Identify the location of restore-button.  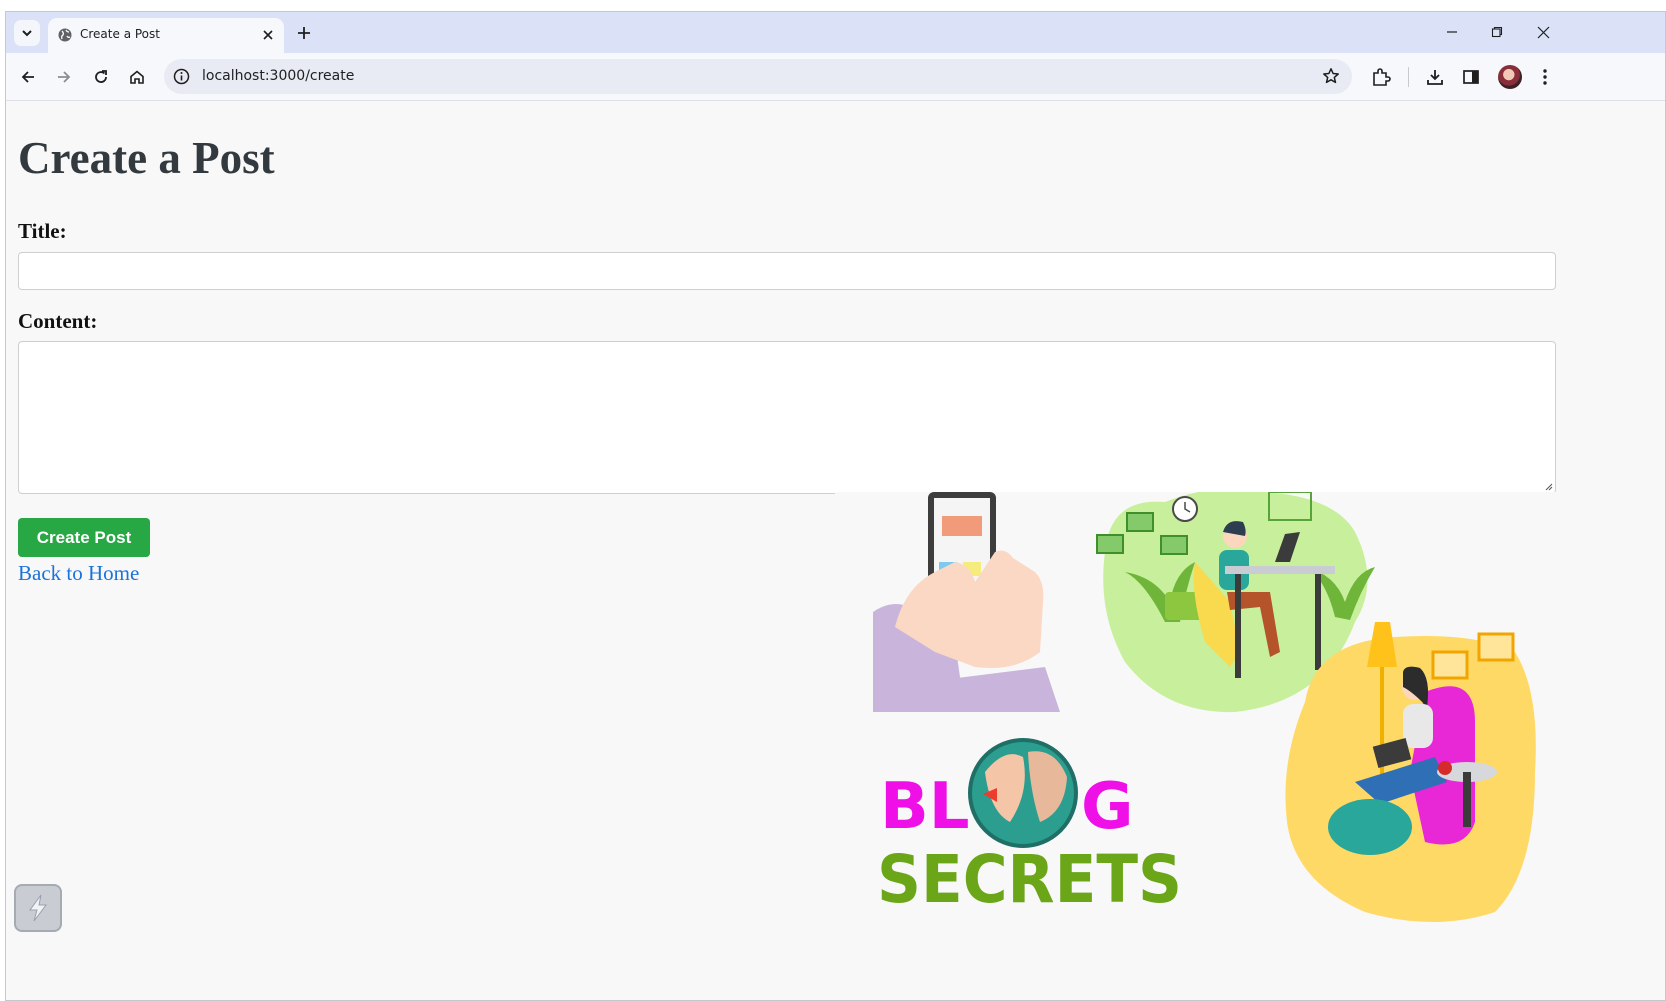
(1497, 32).